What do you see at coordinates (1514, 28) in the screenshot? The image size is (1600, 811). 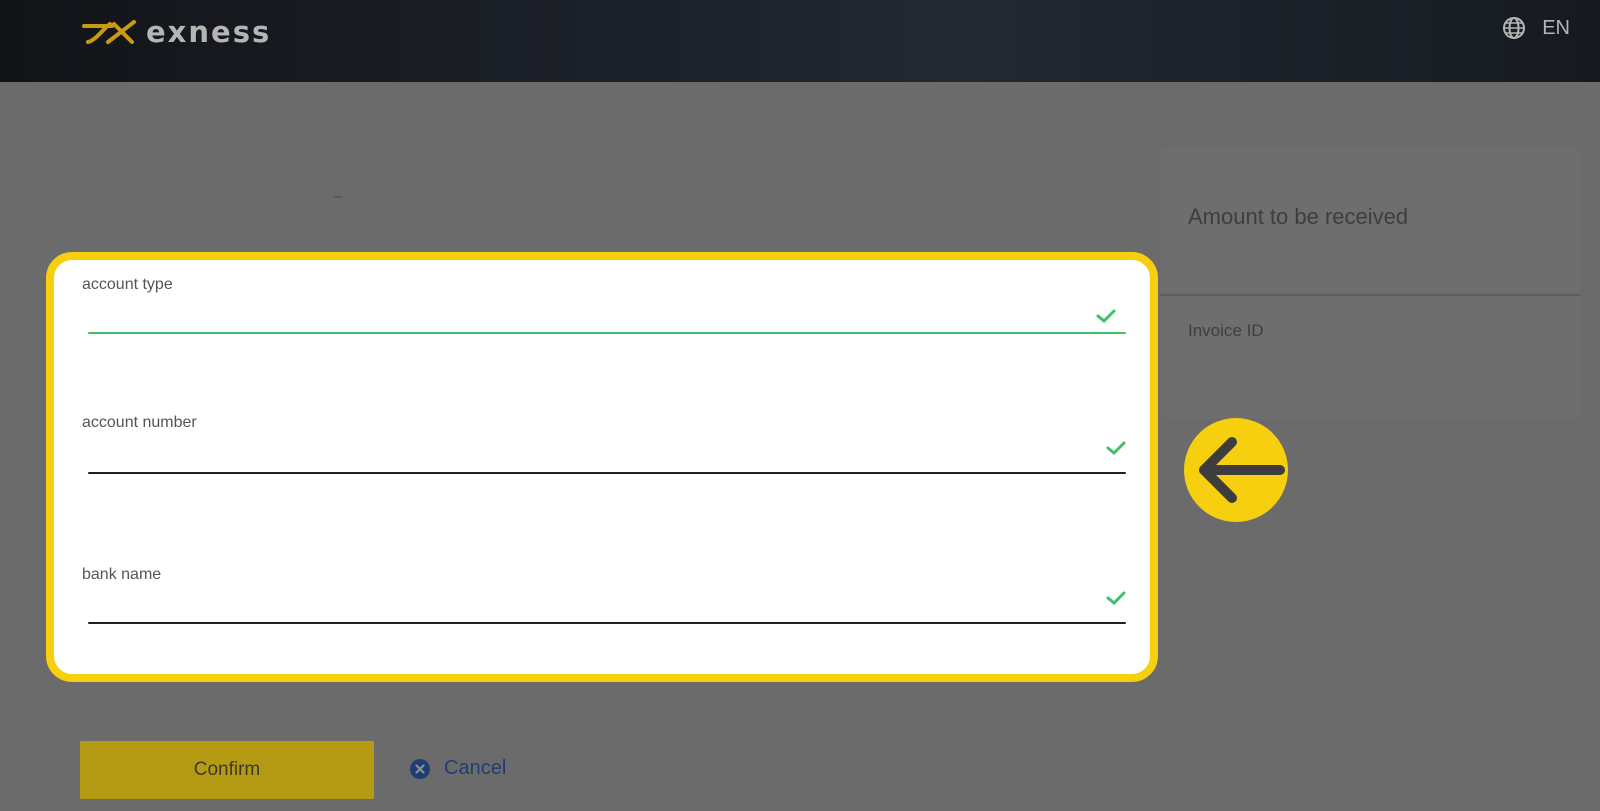 I see `globe-icon` at bounding box center [1514, 28].